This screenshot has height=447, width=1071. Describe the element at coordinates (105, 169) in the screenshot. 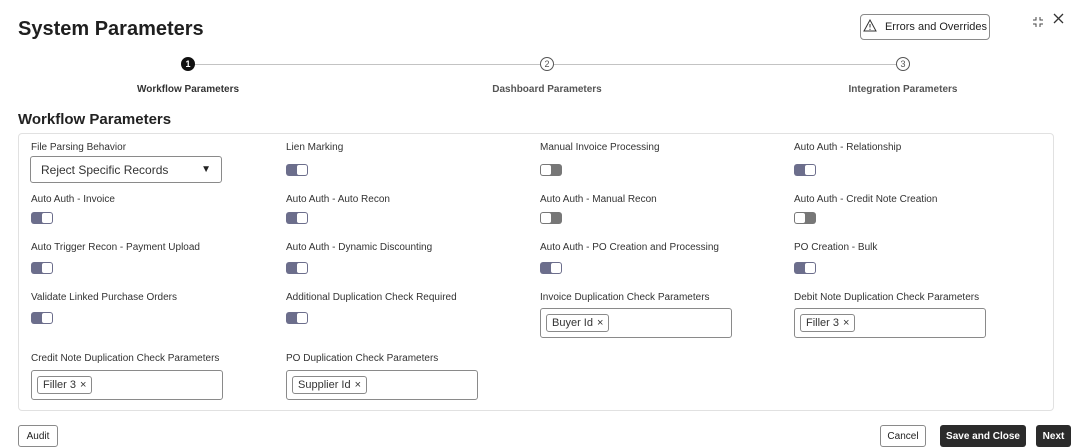

I see `file-parsing-value: Reject Specific Records` at that location.